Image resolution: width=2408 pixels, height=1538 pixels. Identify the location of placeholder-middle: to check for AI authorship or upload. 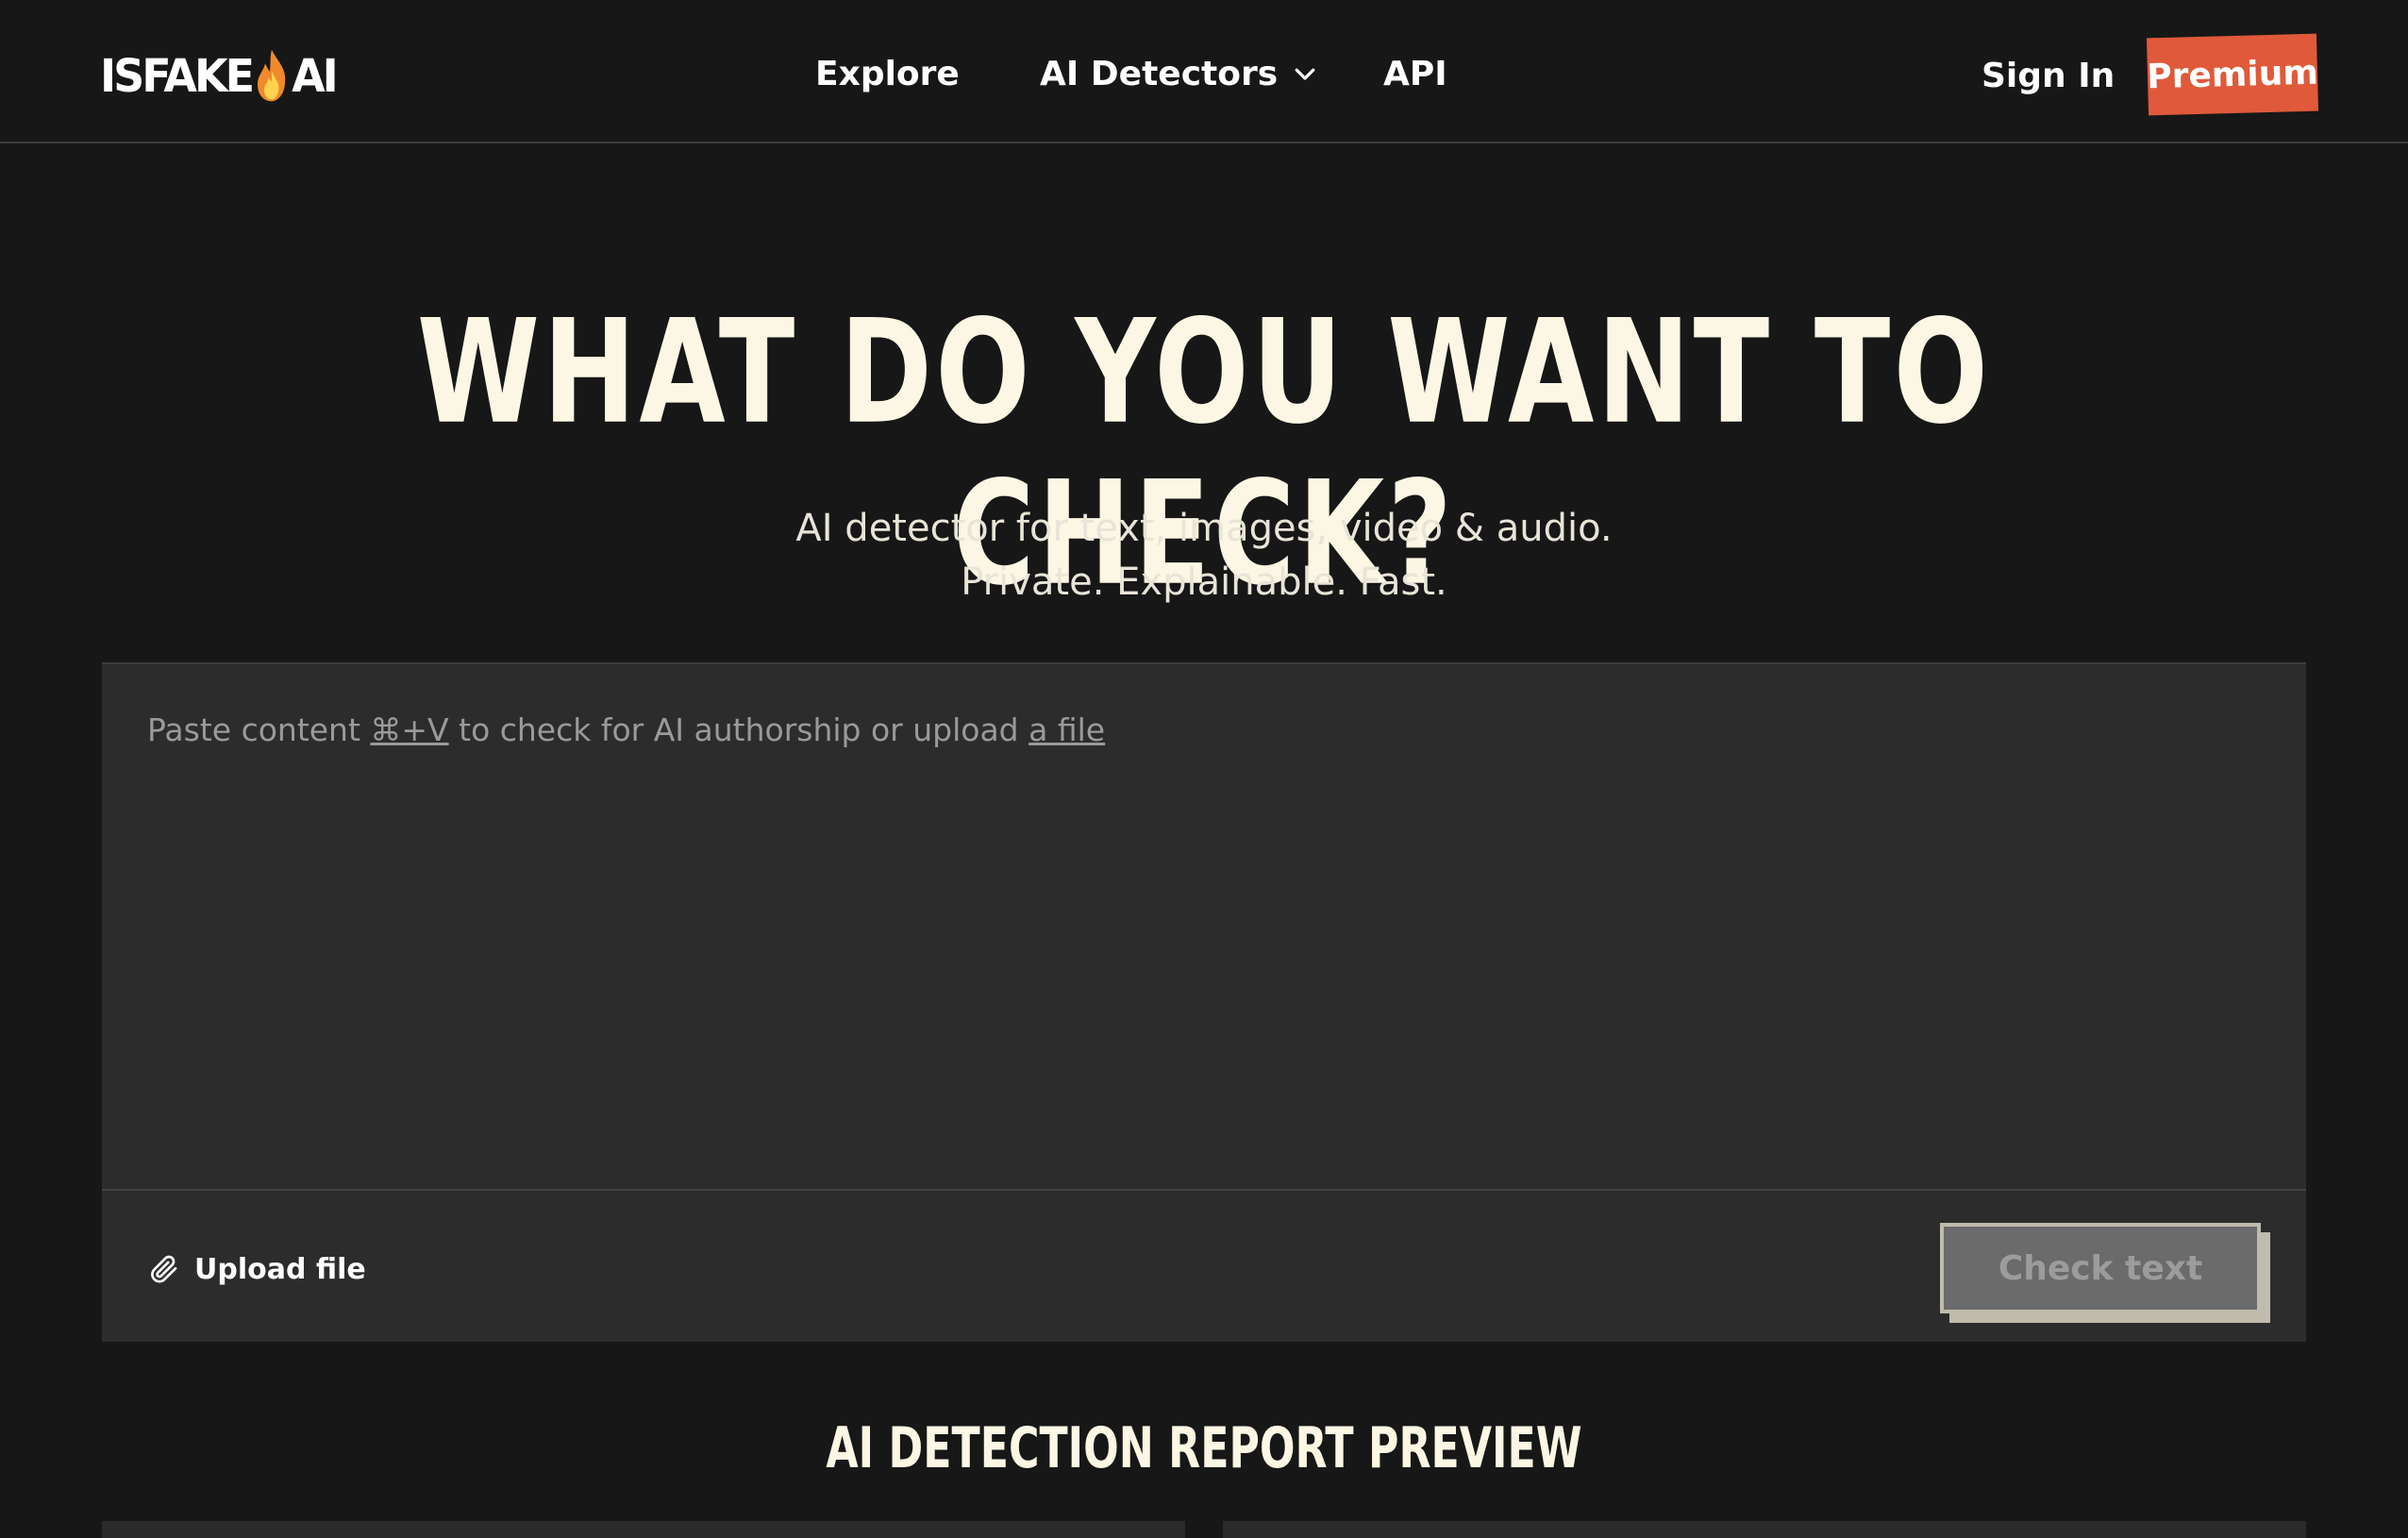
(738, 730).